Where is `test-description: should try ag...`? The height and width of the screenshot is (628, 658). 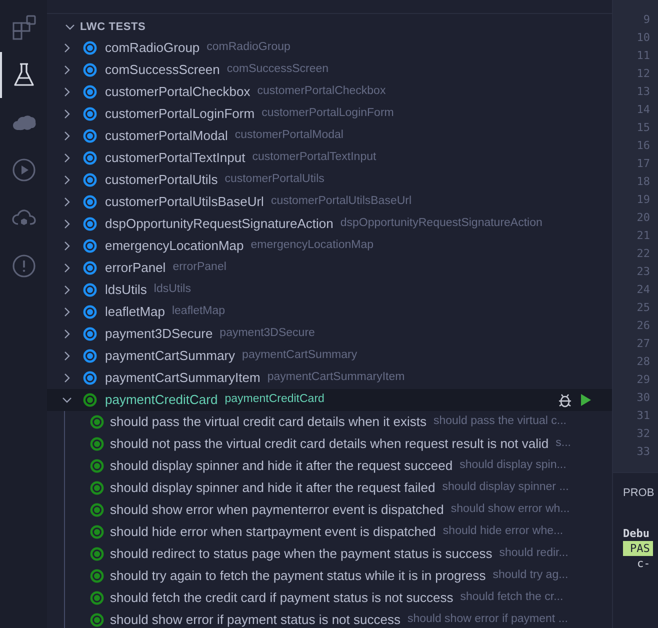 test-description: should try ag... is located at coordinates (530, 576).